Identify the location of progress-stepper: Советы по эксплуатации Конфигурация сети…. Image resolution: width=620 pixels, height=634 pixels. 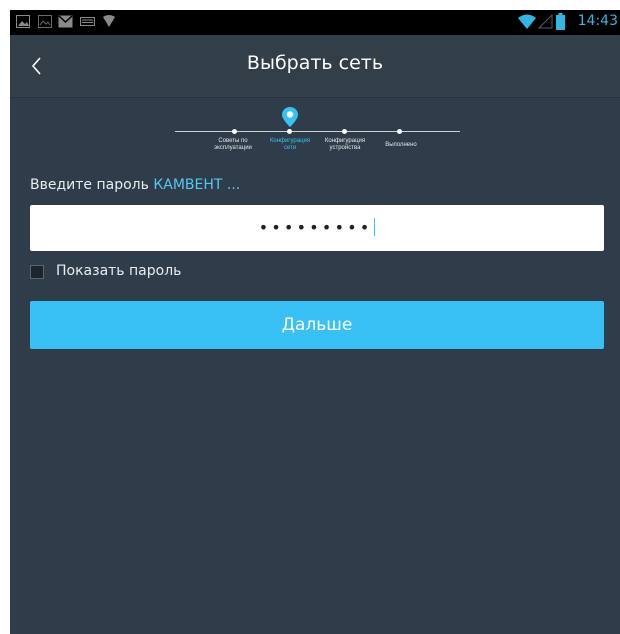
(317, 137).